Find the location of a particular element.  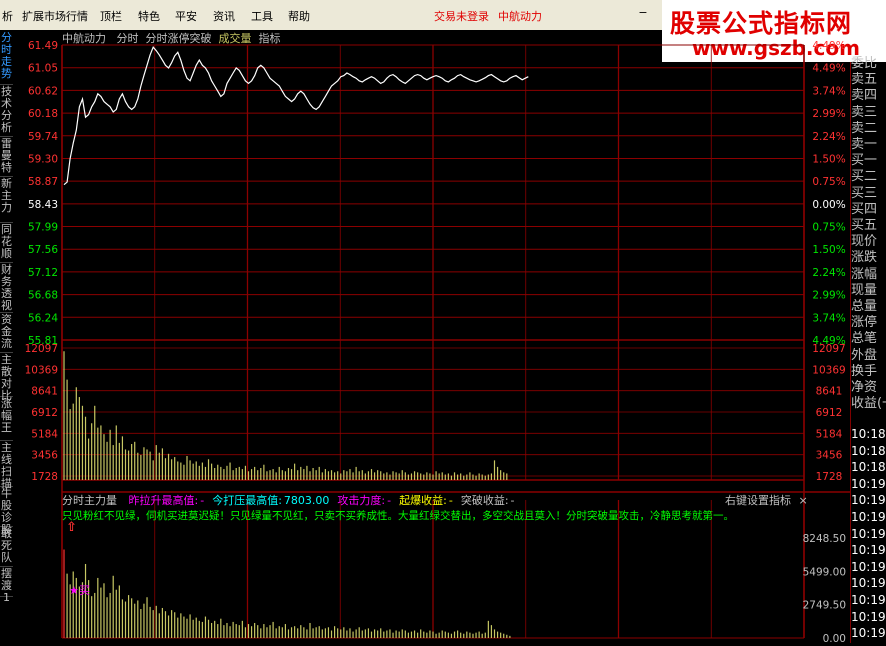

indicator-field-label: 起爆收益: is located at coordinates (423, 500).